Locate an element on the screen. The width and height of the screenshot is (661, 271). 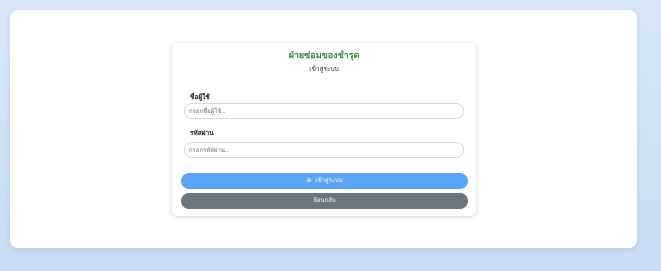
card-title: ฝ่ายซ่อมของชำรุด is located at coordinates (324, 56).